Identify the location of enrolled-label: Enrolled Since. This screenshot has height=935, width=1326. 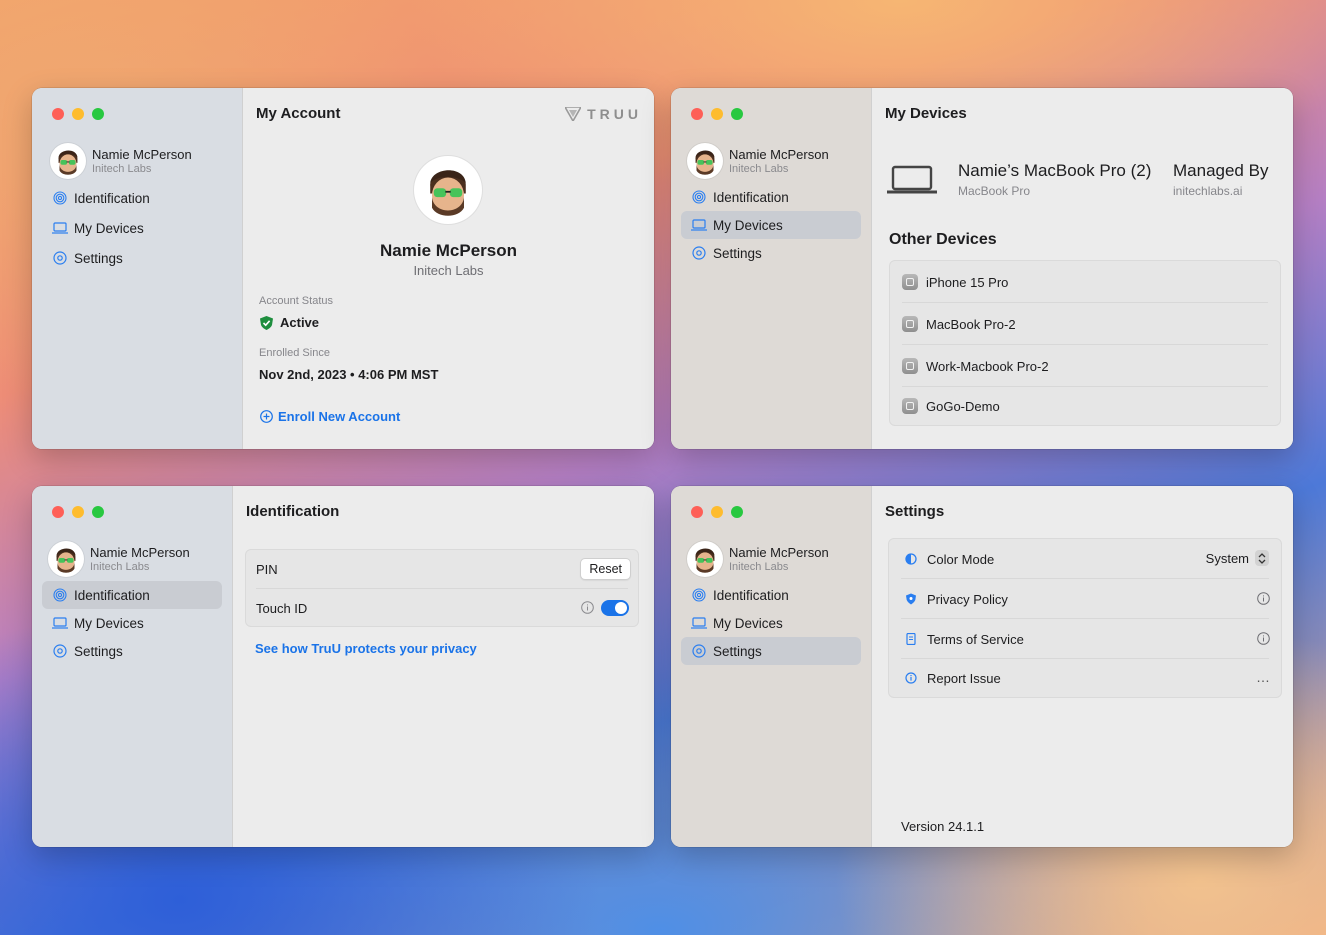
(294, 353).